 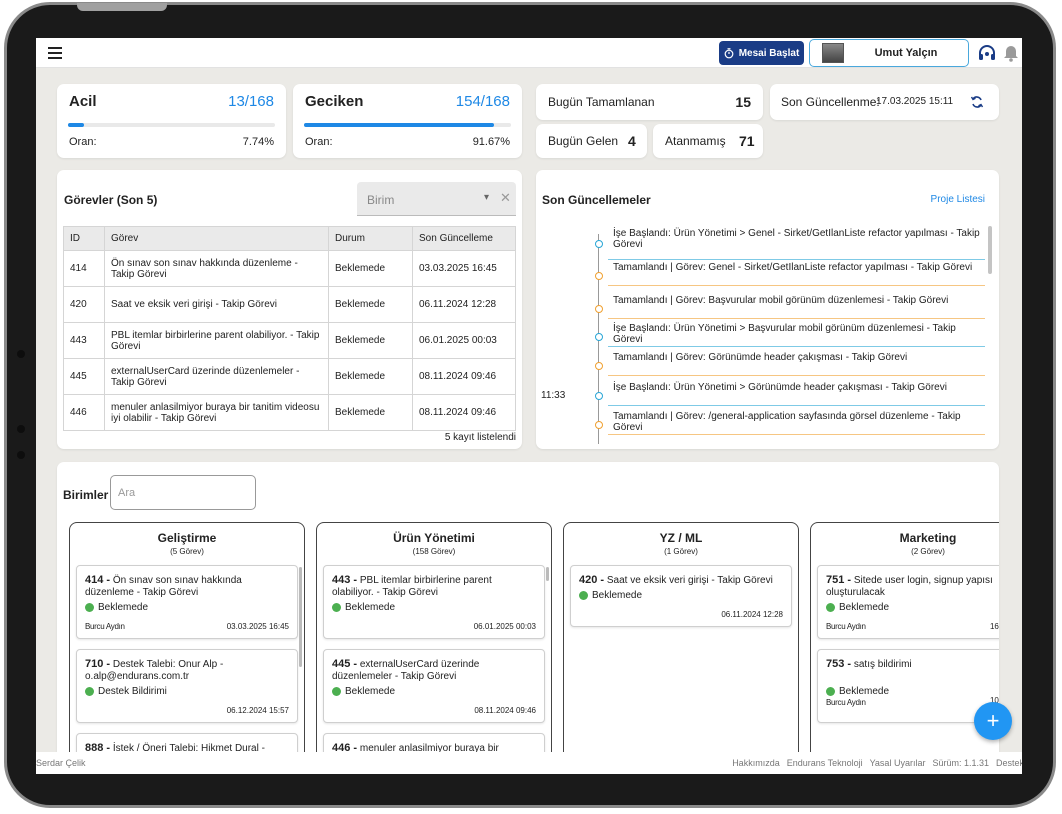 I want to click on footer-link: Destek, so click(x=1009, y=763).